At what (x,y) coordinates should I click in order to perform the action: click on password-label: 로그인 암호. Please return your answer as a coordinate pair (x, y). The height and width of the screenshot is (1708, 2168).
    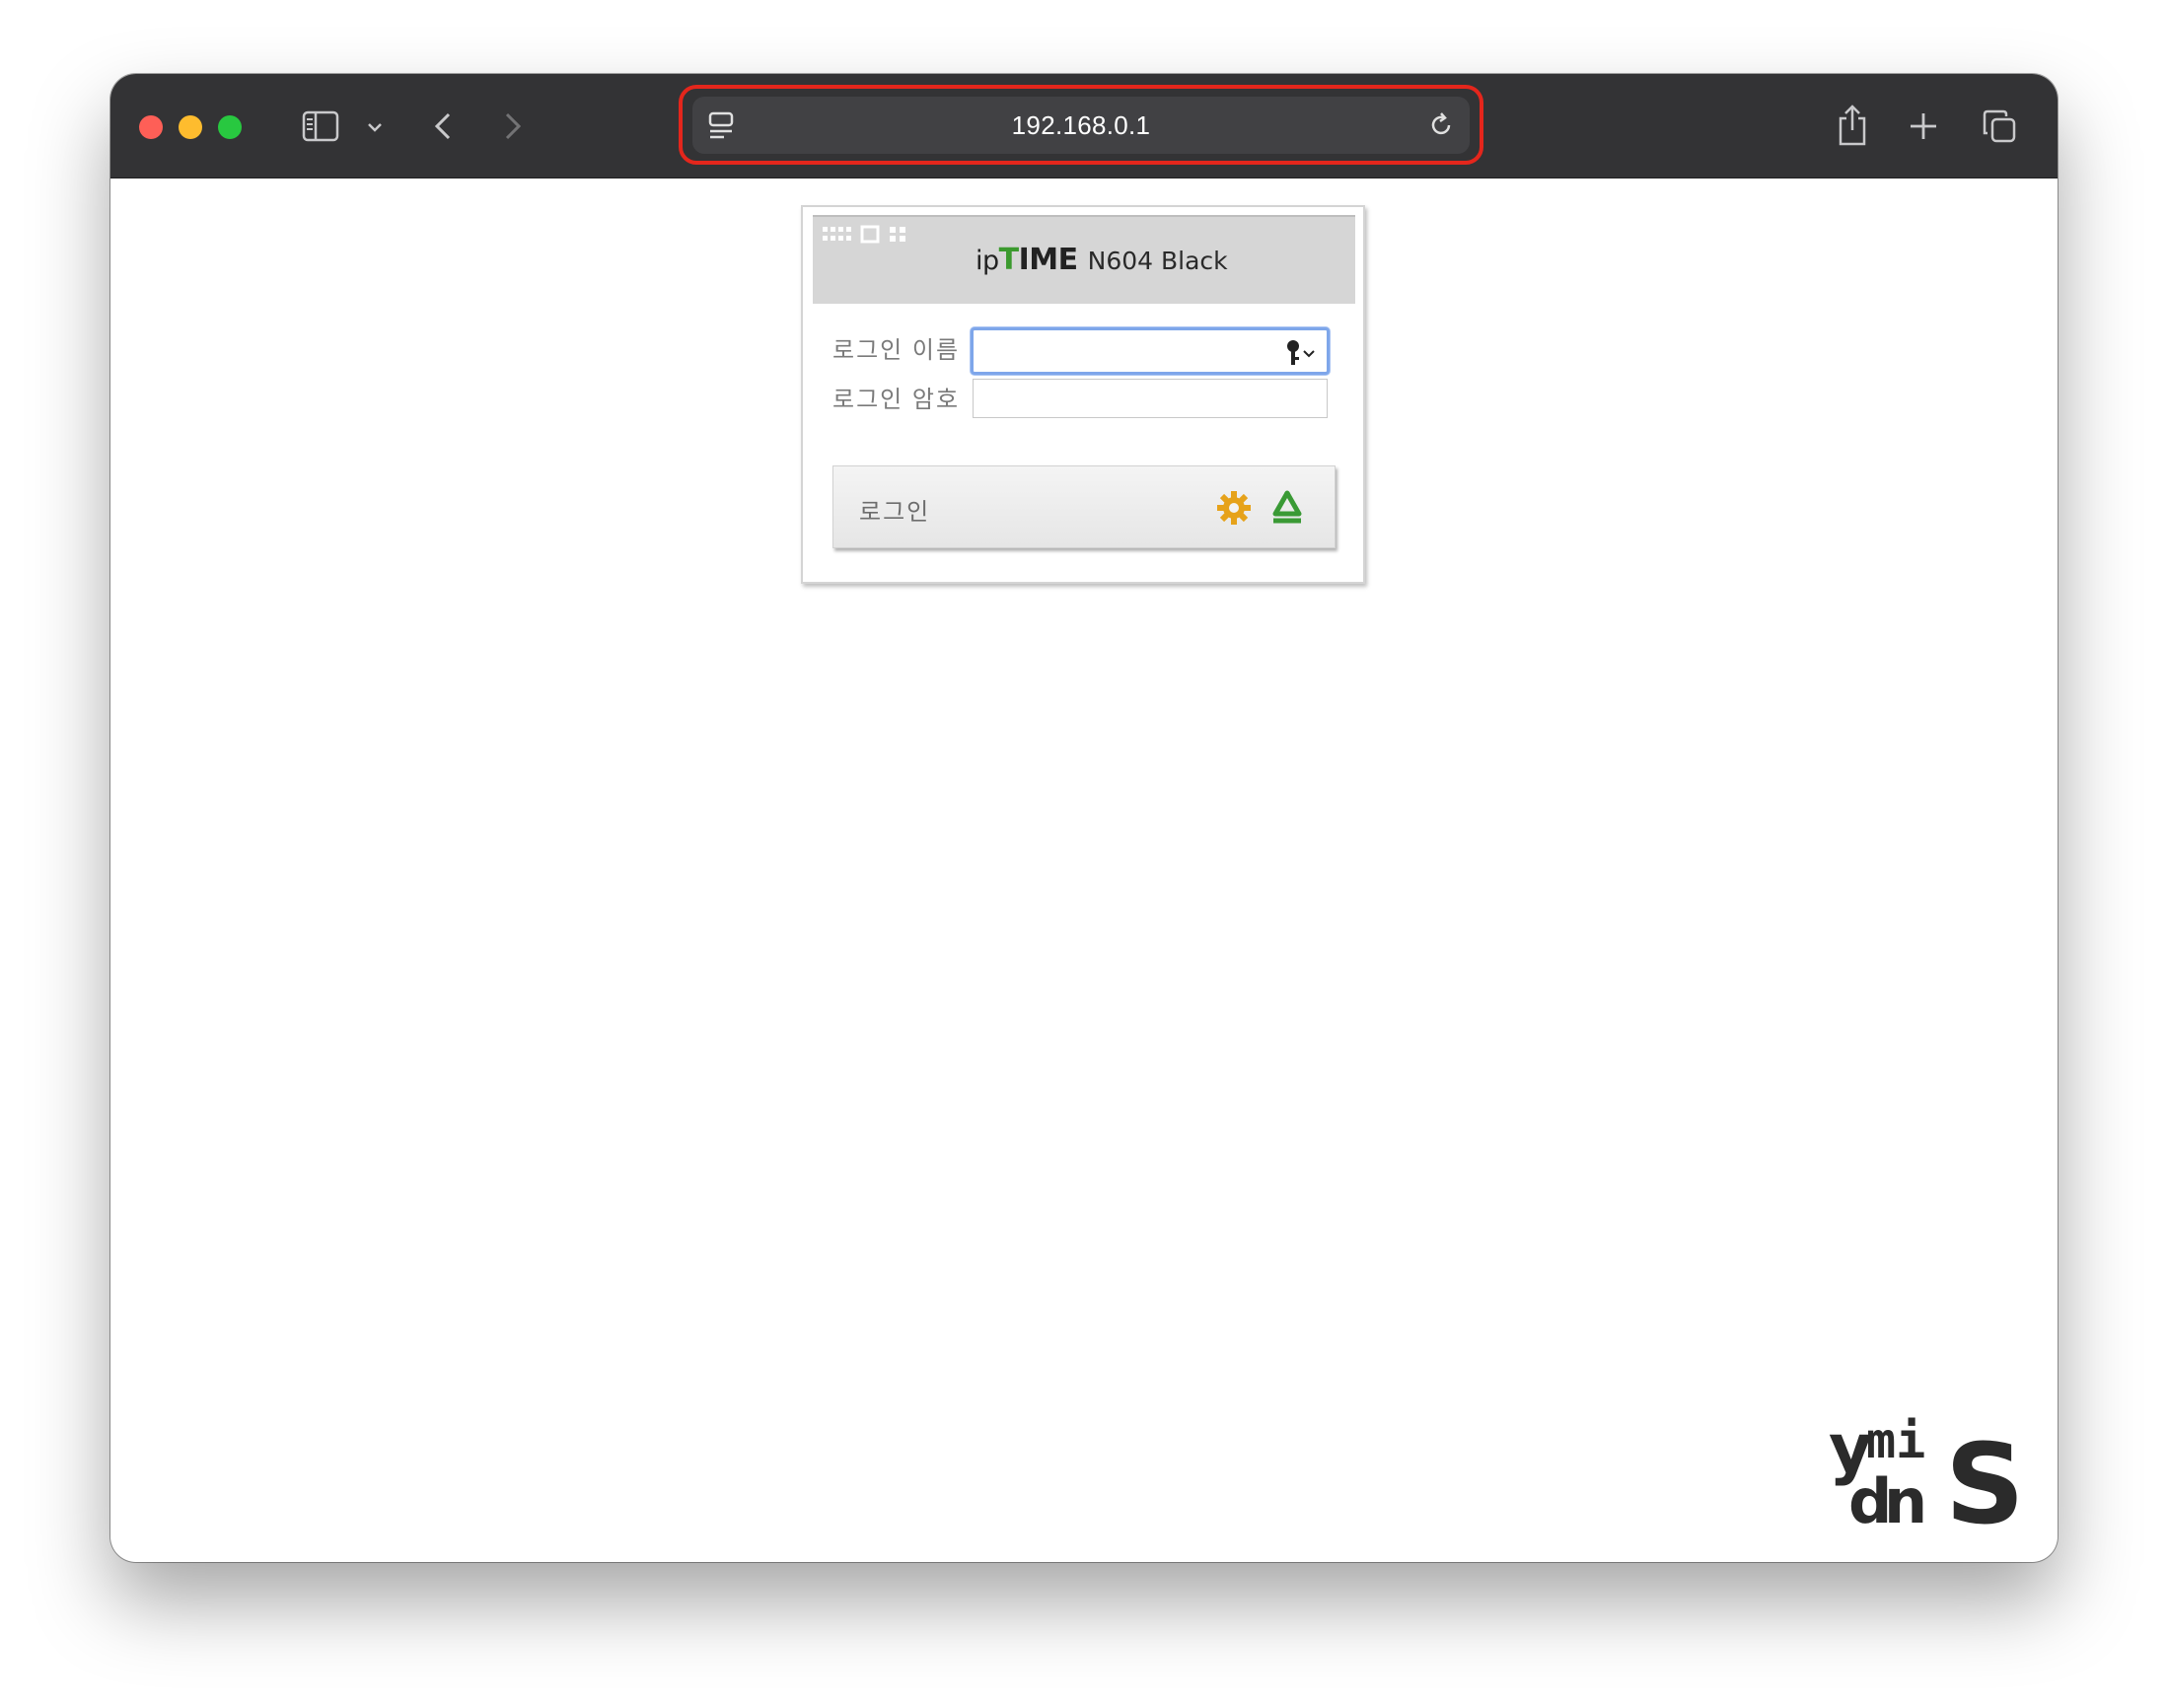
    Looking at the image, I should click on (897, 400).